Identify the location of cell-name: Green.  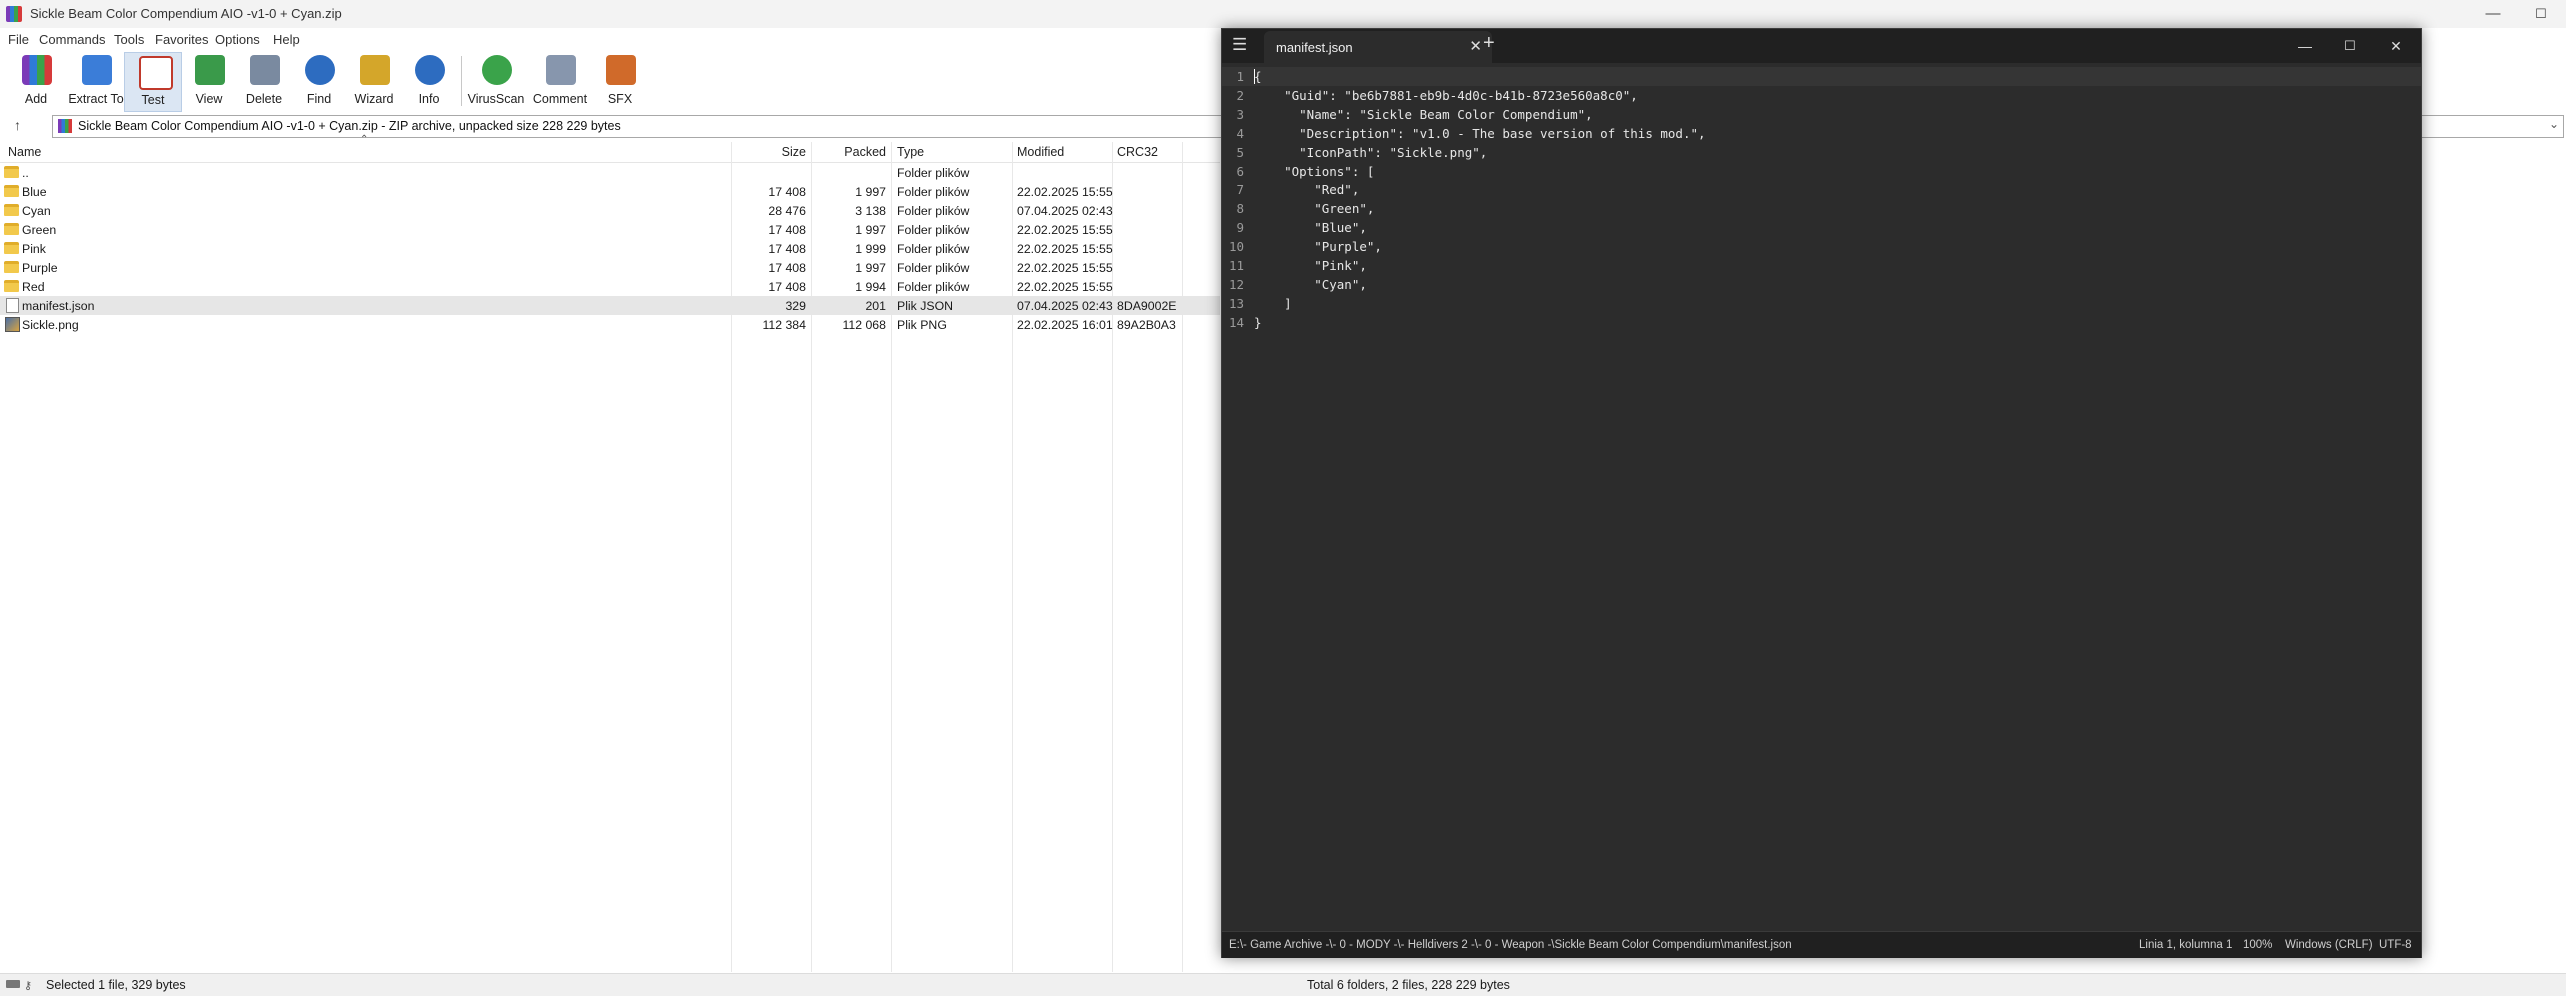
(39, 230).